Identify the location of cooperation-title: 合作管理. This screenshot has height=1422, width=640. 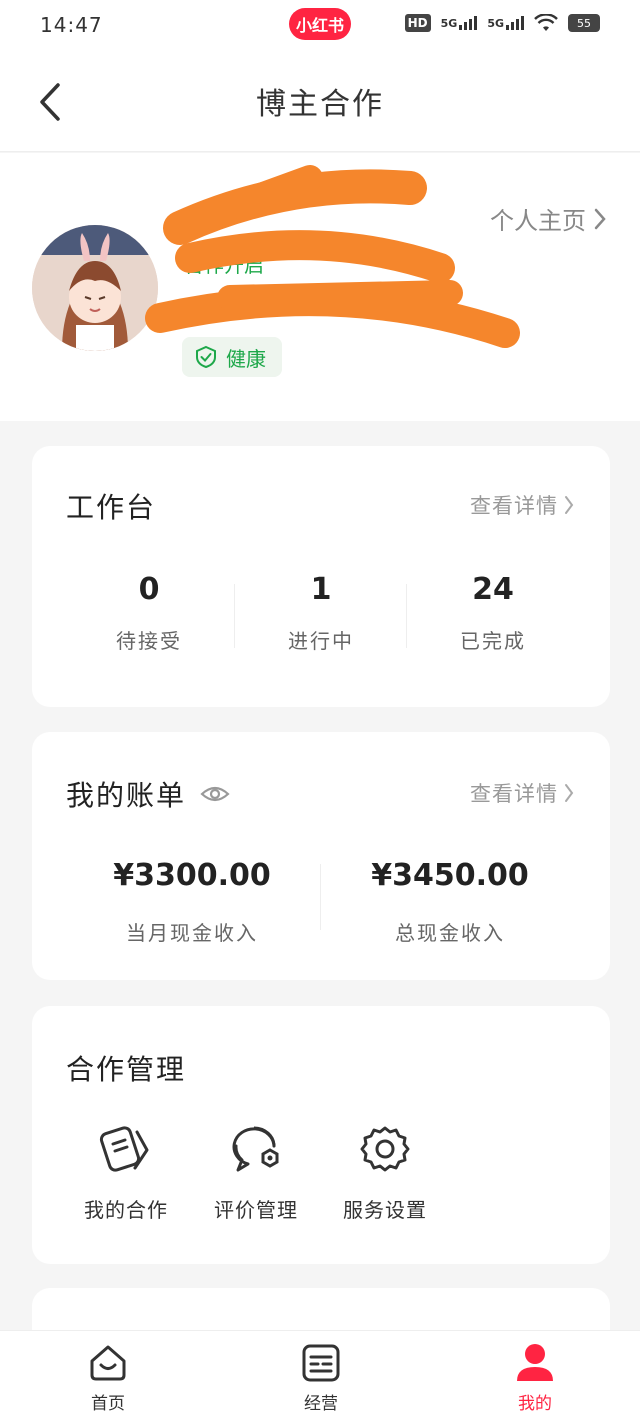
(126, 1069).